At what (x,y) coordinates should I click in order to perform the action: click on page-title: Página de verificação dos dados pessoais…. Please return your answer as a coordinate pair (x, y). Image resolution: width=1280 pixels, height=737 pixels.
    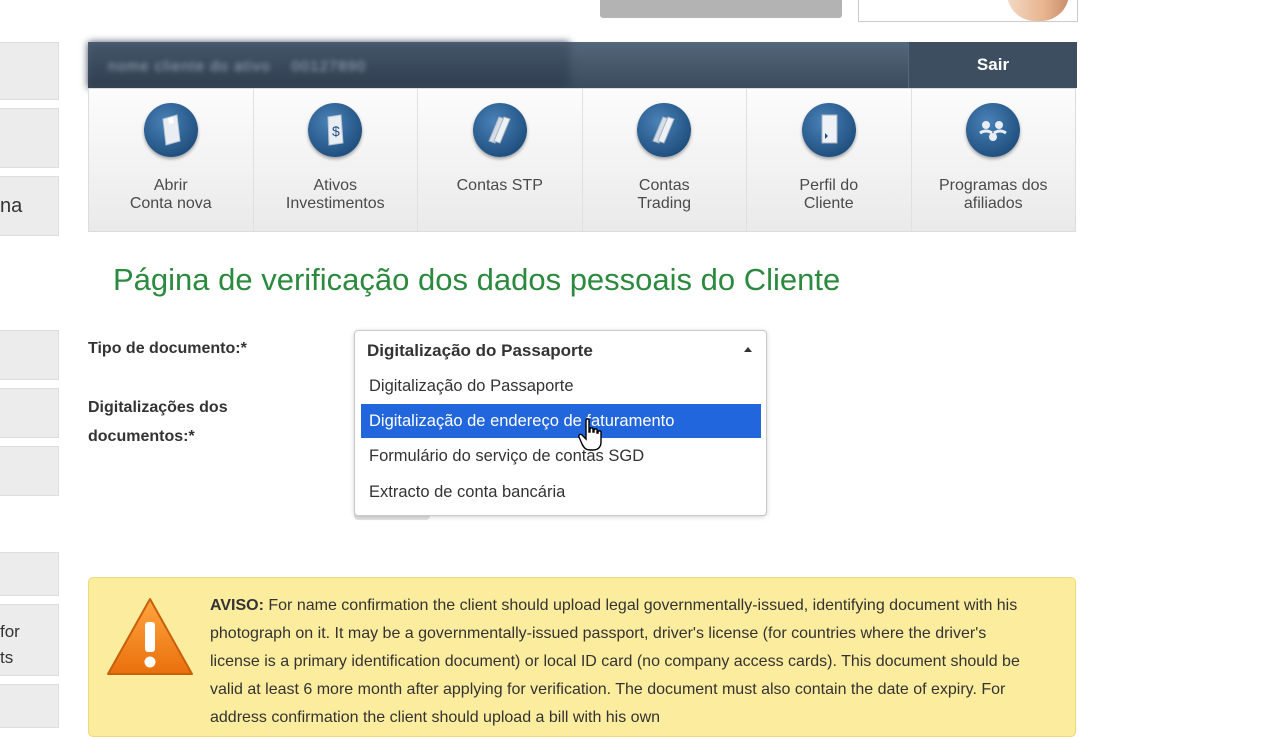
    Looking at the image, I should click on (477, 279).